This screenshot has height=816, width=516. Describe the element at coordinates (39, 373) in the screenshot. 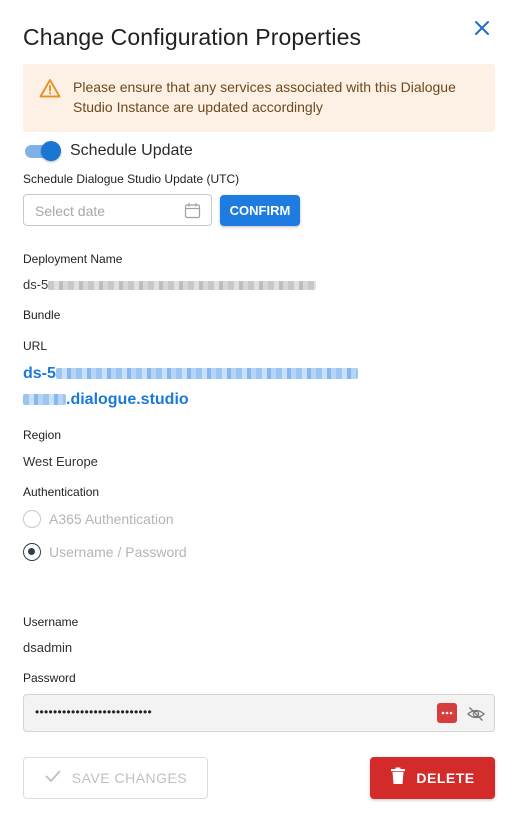

I see `url-prefix: ds-5` at that location.